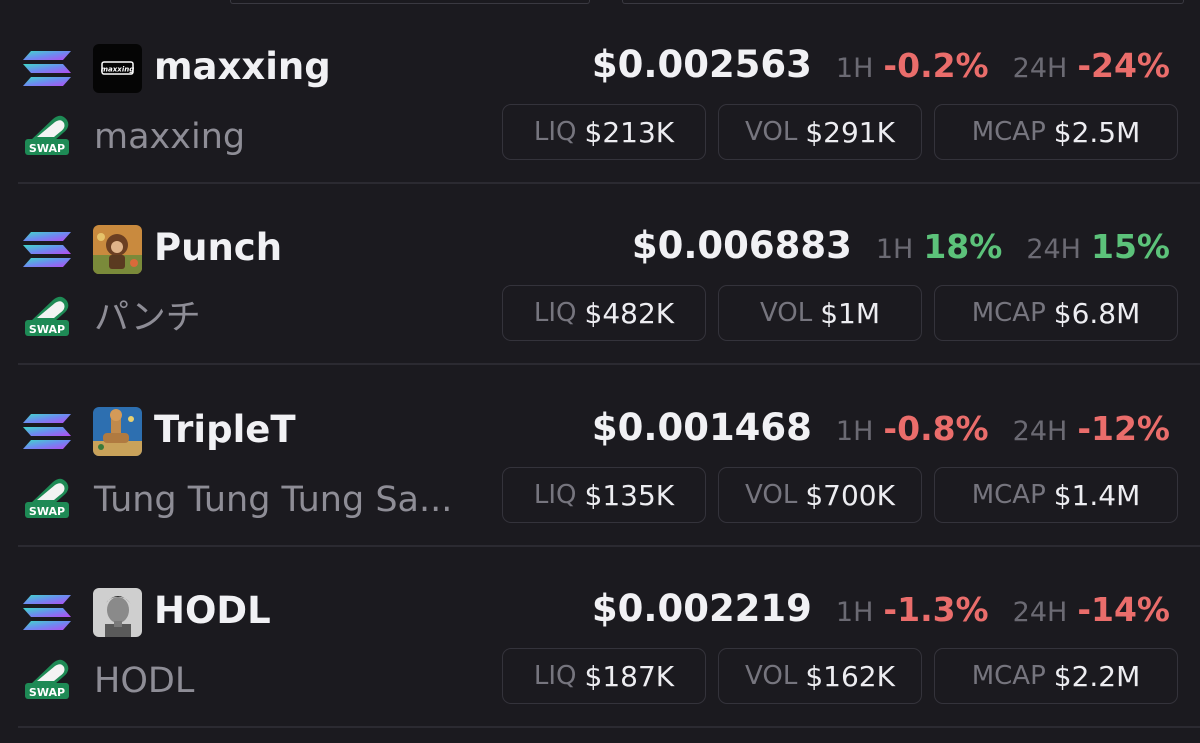 The width and height of the screenshot is (1200, 743). What do you see at coordinates (1130, 246) in the screenshot?
I see `change-24h-value: 15%` at bounding box center [1130, 246].